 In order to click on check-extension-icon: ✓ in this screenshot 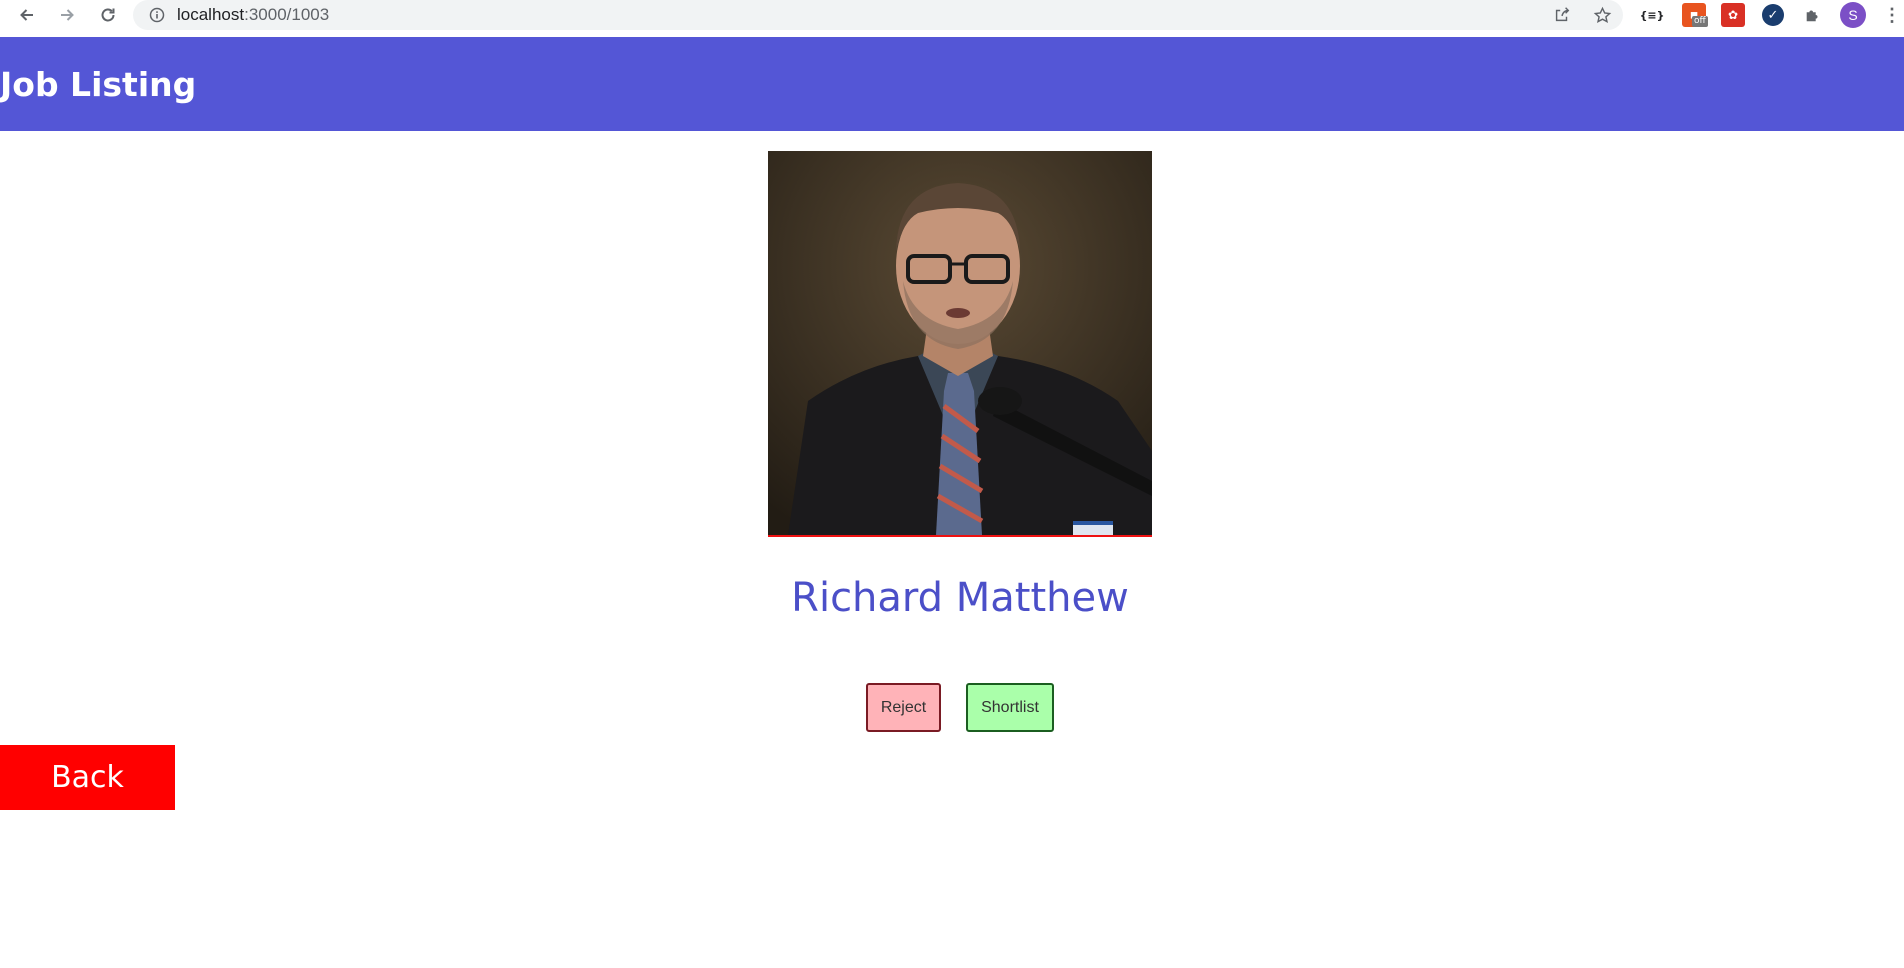, I will do `click(1773, 15)`.